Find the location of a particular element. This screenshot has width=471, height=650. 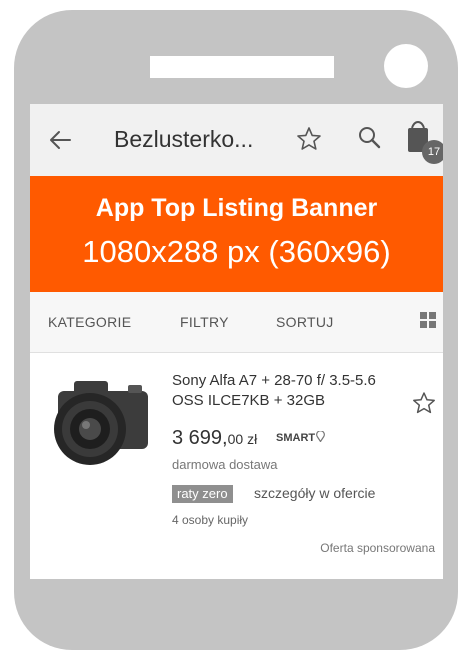

camera-product-image is located at coordinates (100, 421).